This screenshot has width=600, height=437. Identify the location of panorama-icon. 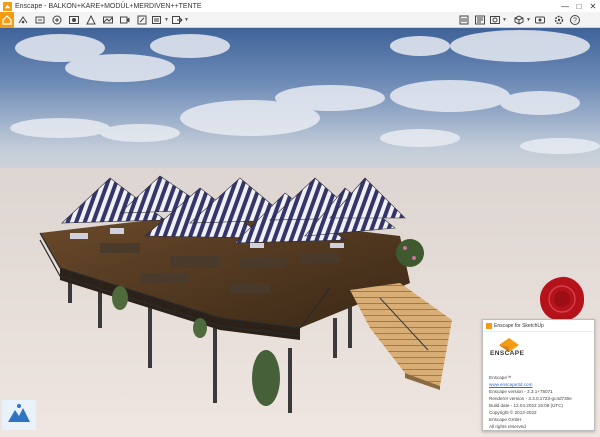
(108, 20).